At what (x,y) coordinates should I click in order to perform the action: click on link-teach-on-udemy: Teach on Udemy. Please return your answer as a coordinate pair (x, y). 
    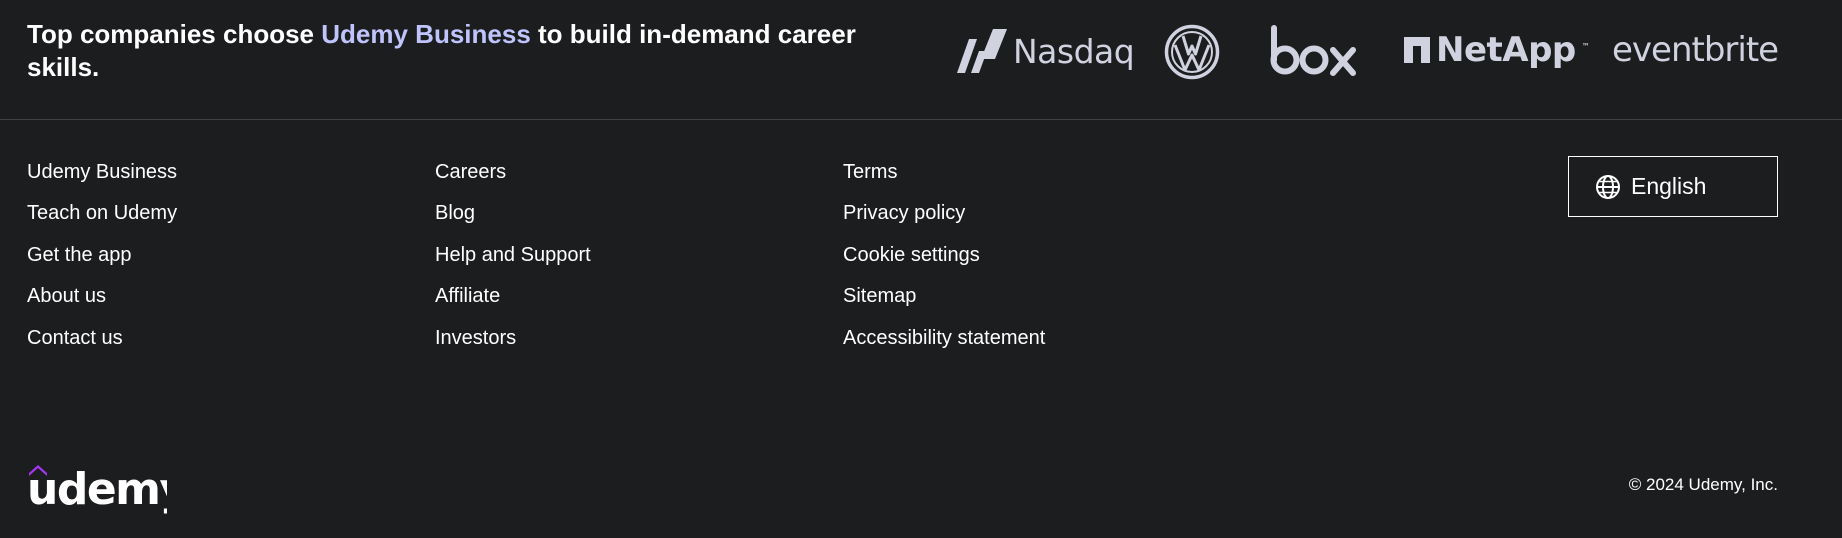
    Looking at the image, I should click on (217, 213).